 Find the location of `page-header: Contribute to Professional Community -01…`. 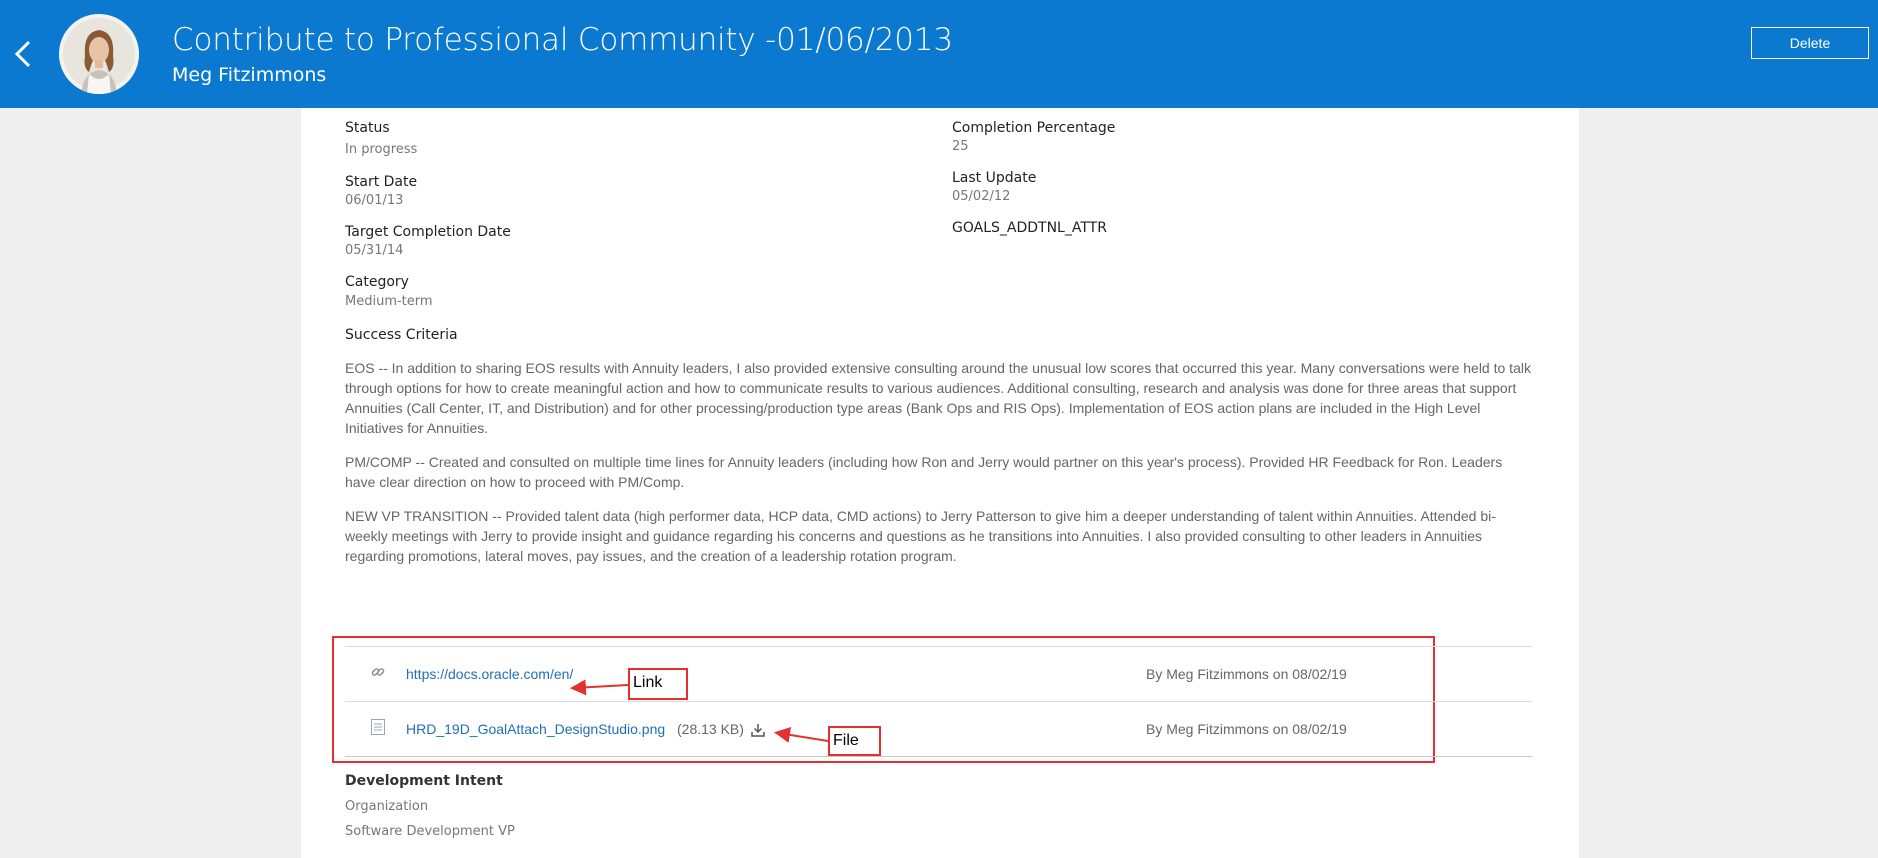

page-header: Contribute to Professional Community -01… is located at coordinates (939, 54).